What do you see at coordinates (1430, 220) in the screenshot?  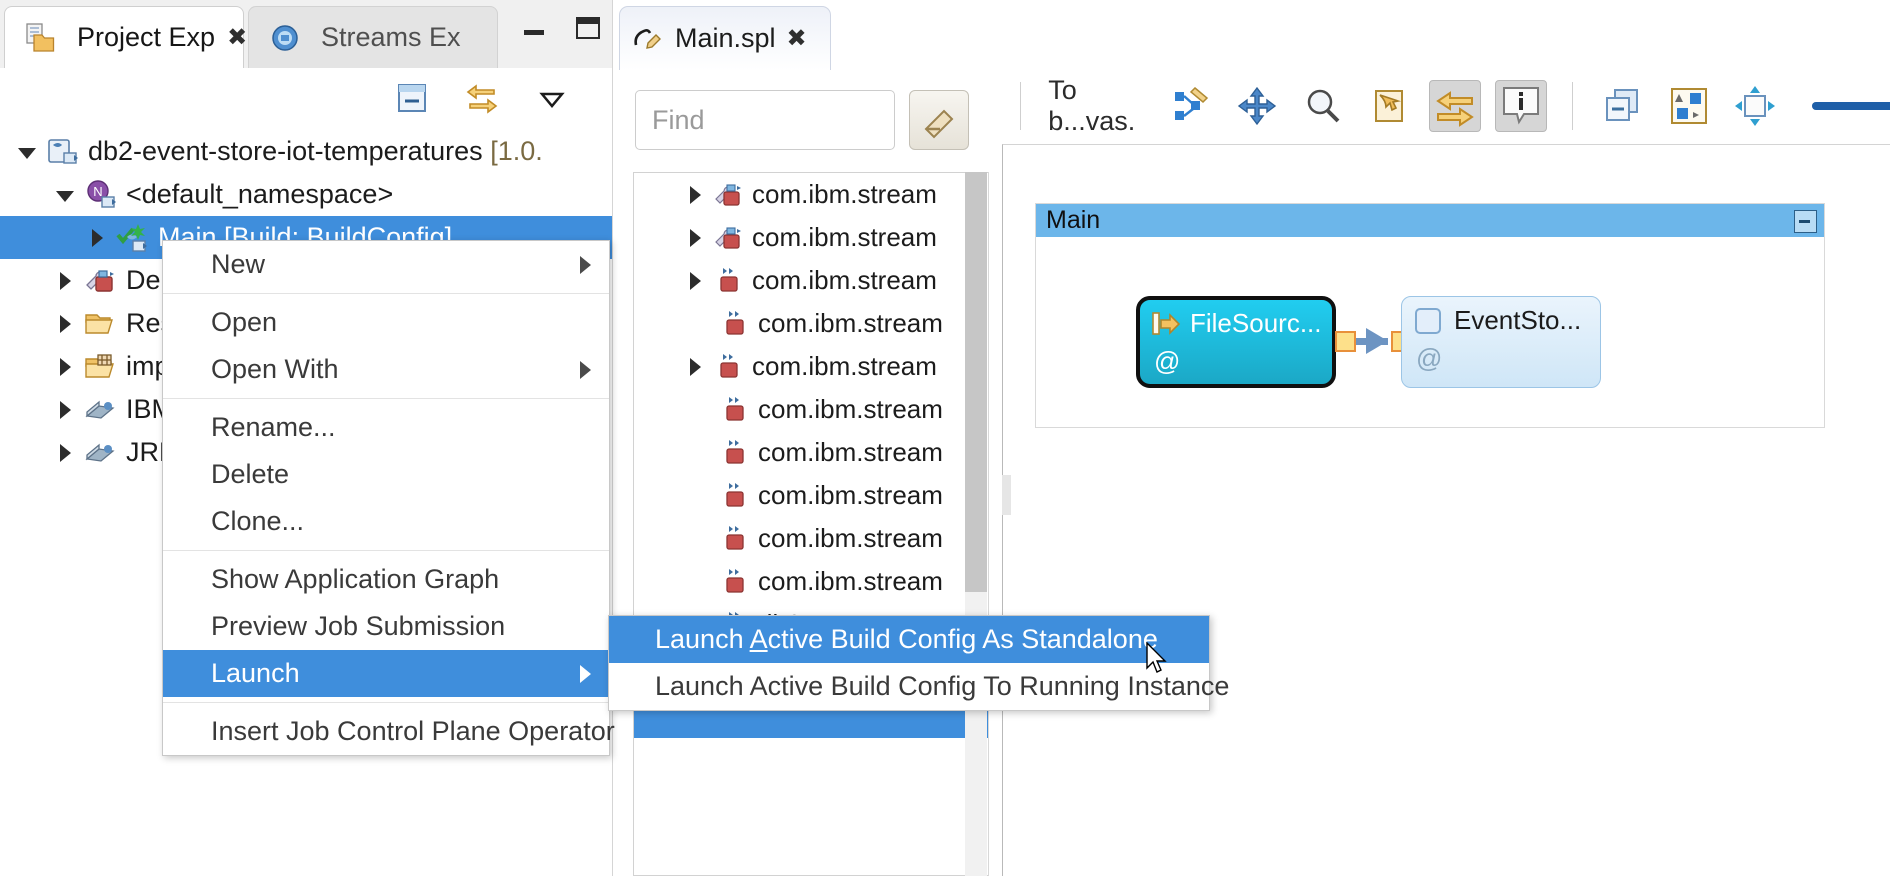 I see `composite-header: Main` at bounding box center [1430, 220].